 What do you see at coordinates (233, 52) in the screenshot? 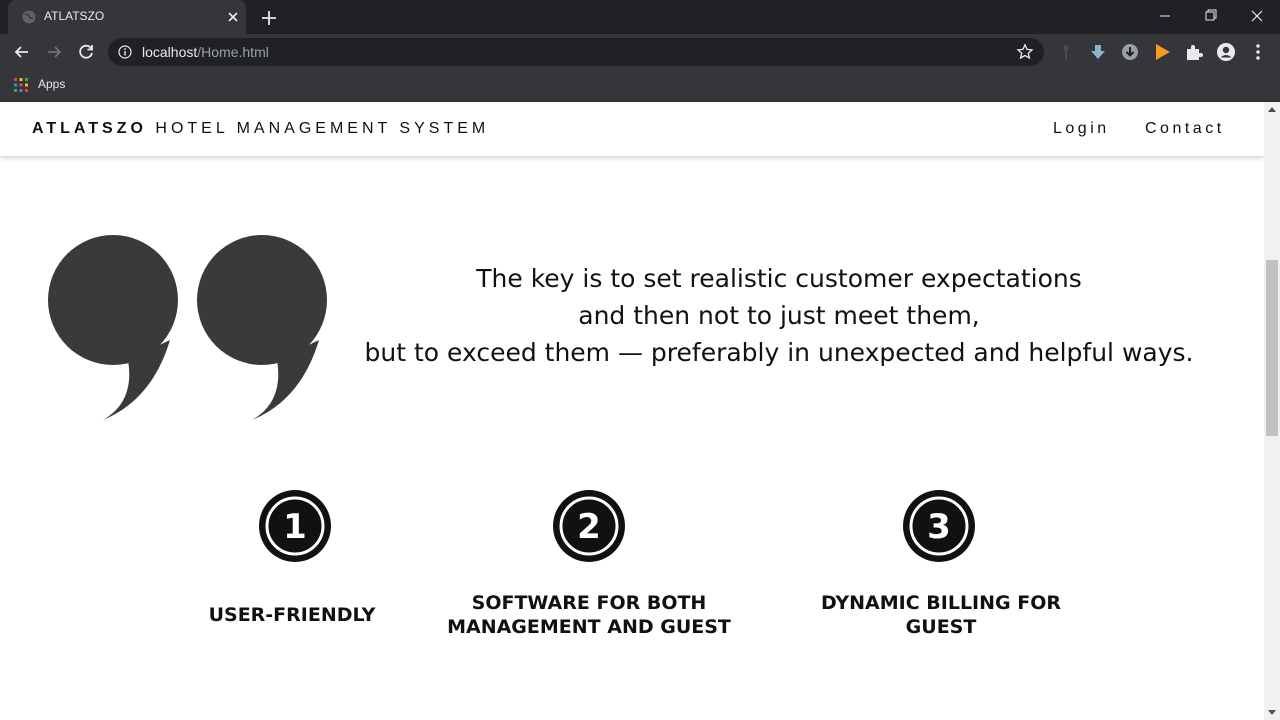
I see `url-path: /Home.html` at bounding box center [233, 52].